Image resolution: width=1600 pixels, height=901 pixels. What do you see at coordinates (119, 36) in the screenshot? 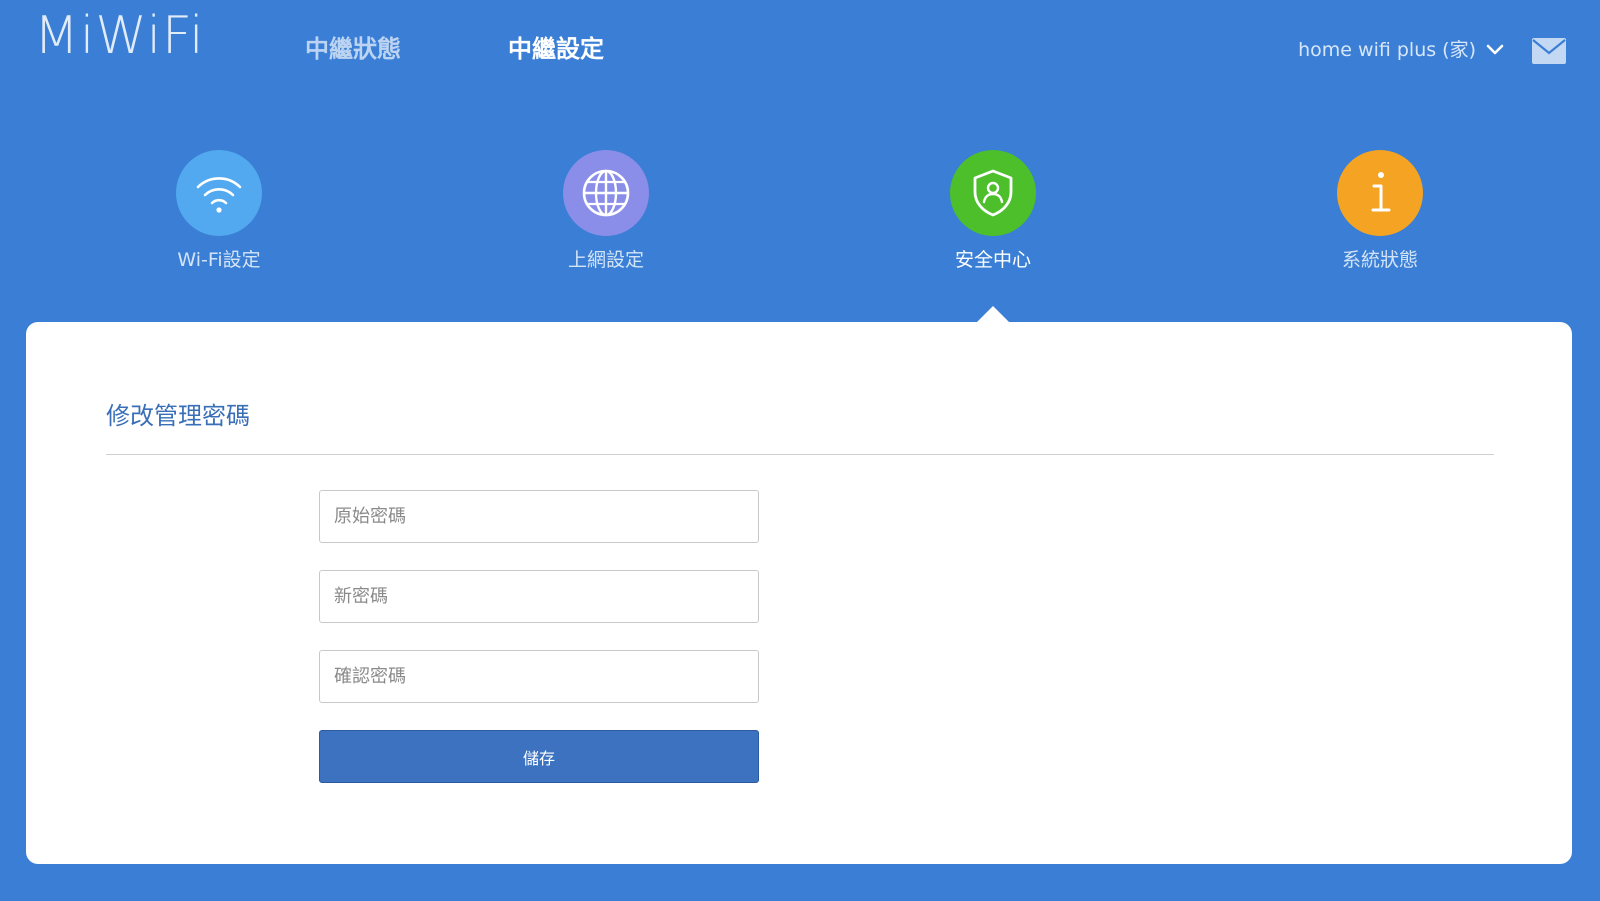
I see `miwifi-logo: MiWiFi` at bounding box center [119, 36].